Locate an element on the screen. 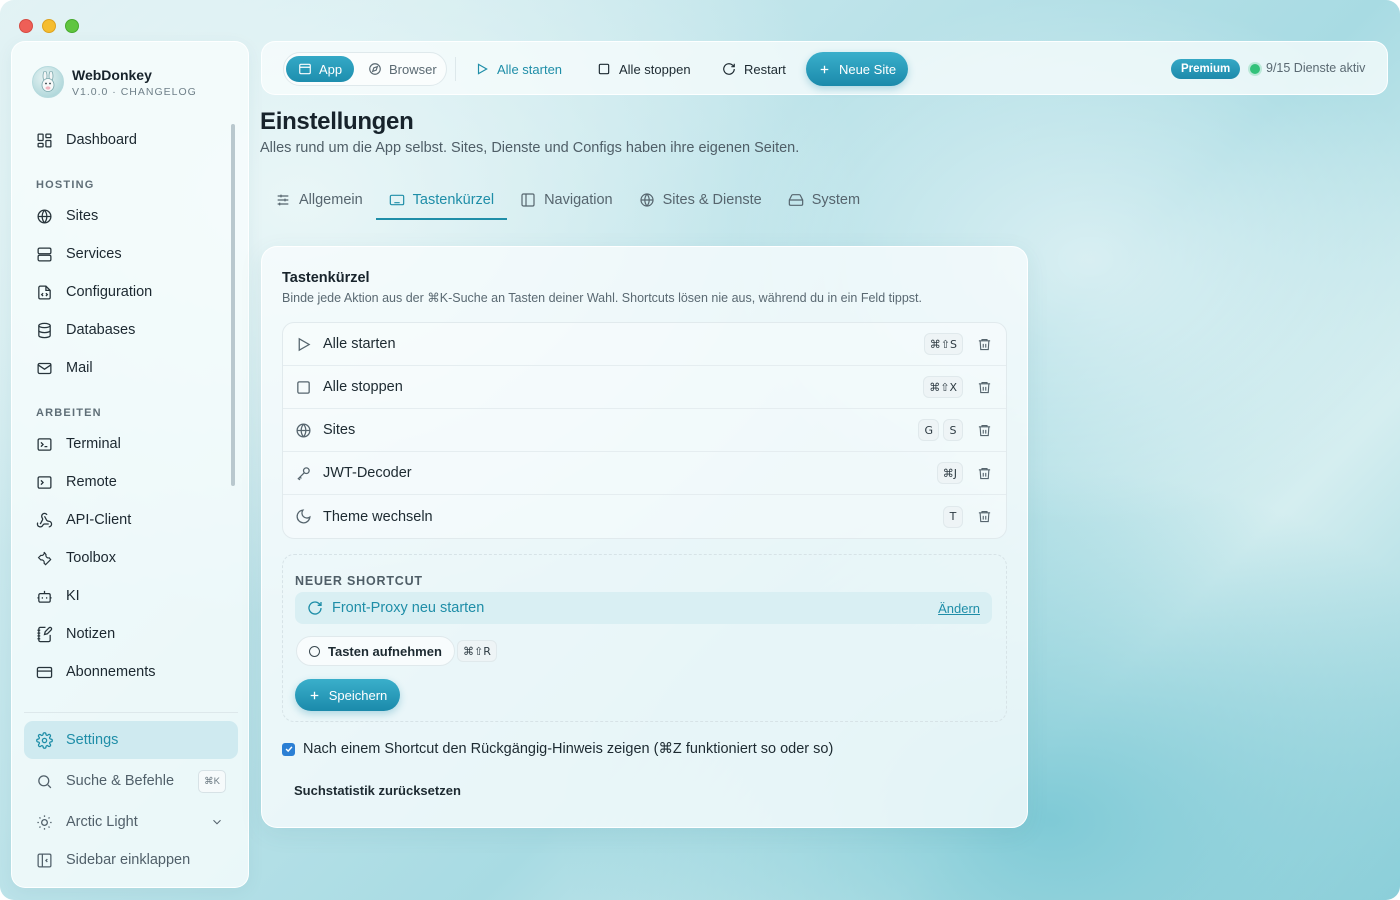  tab-label: Navigation is located at coordinates (578, 200).